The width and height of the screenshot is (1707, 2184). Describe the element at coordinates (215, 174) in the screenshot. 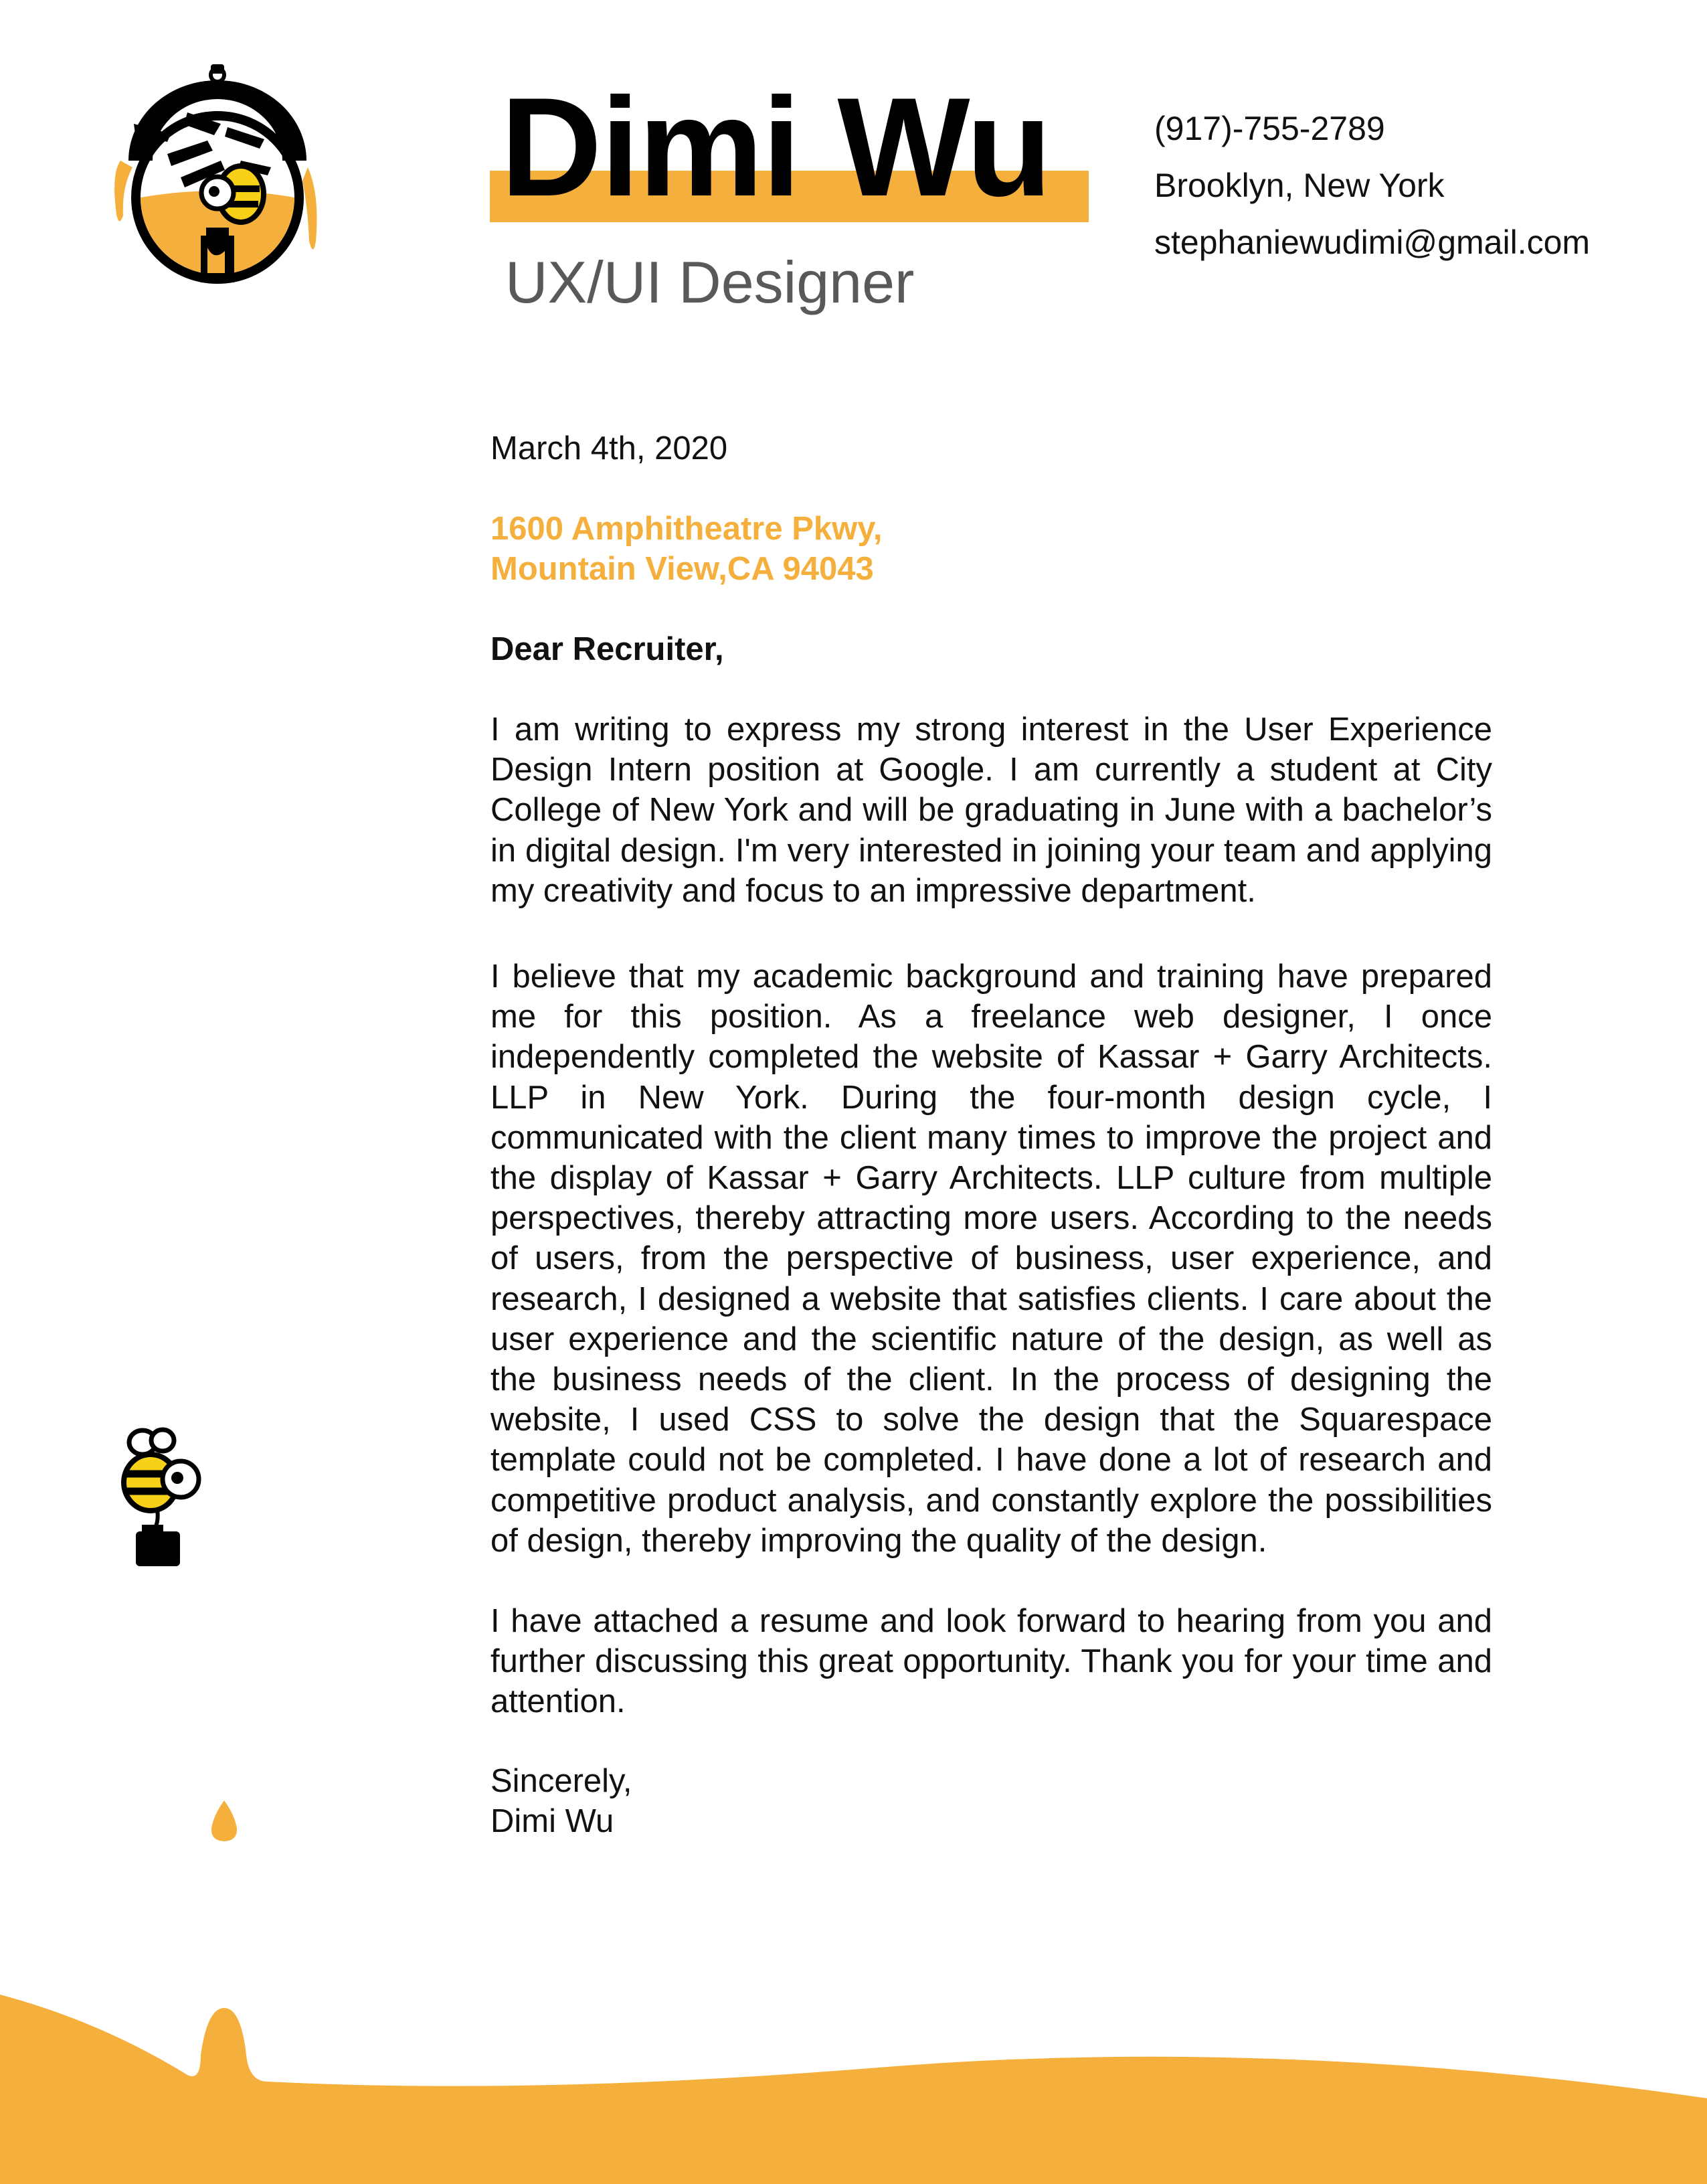

I see `logo-emblem-icon` at that location.